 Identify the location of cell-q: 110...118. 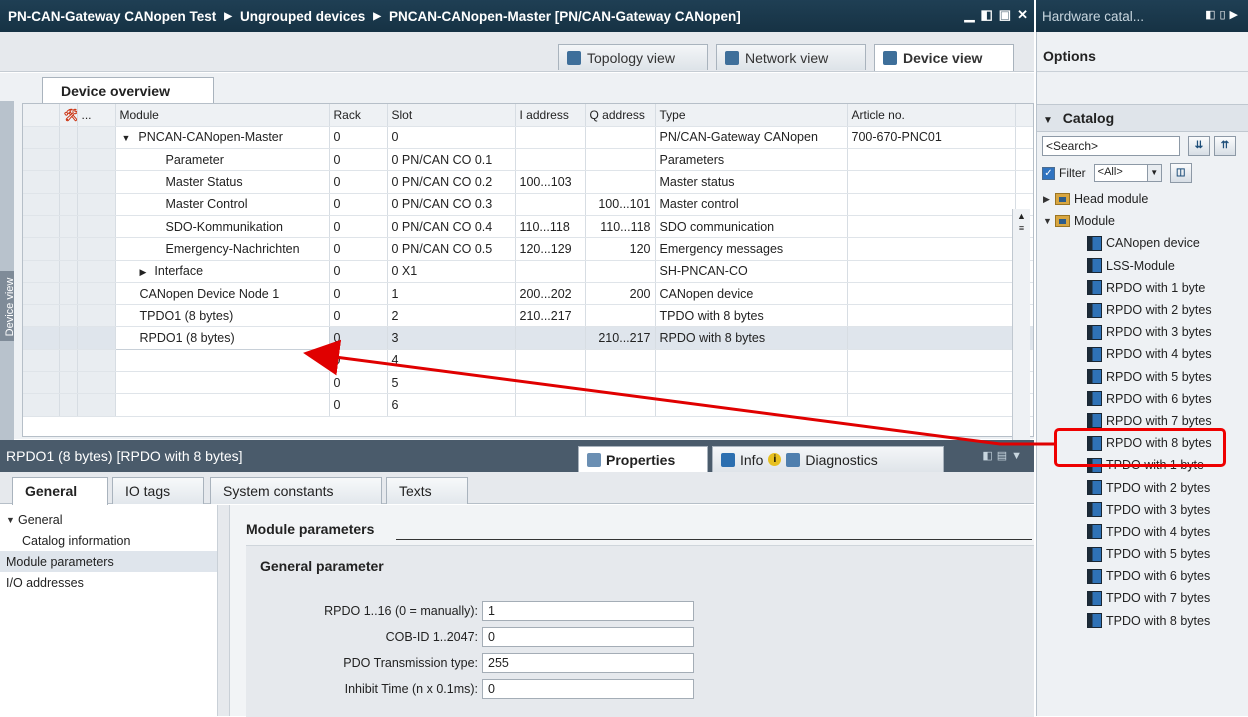
(620, 227).